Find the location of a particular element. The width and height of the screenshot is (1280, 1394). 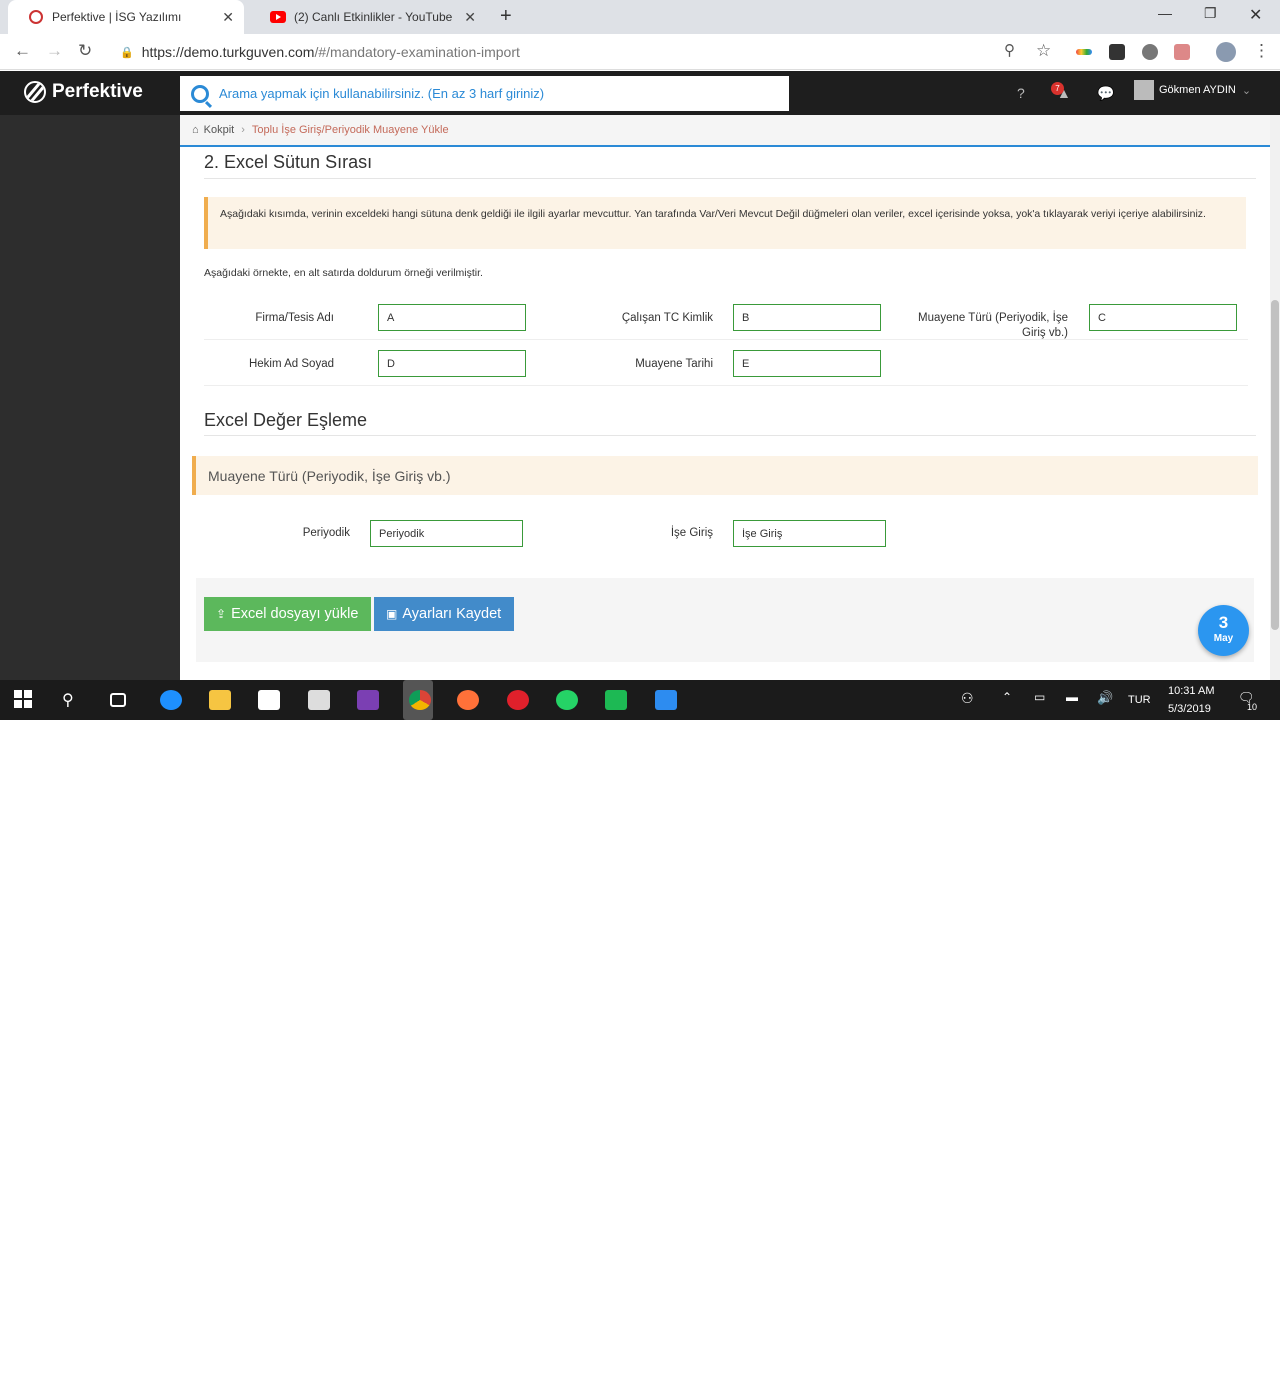

section-title: Excel Değer Eşleme is located at coordinates (286, 420).